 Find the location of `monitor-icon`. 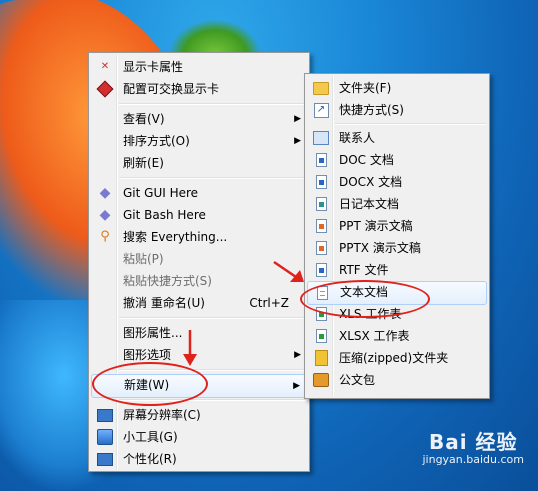

monitor-icon is located at coordinates (105, 415).